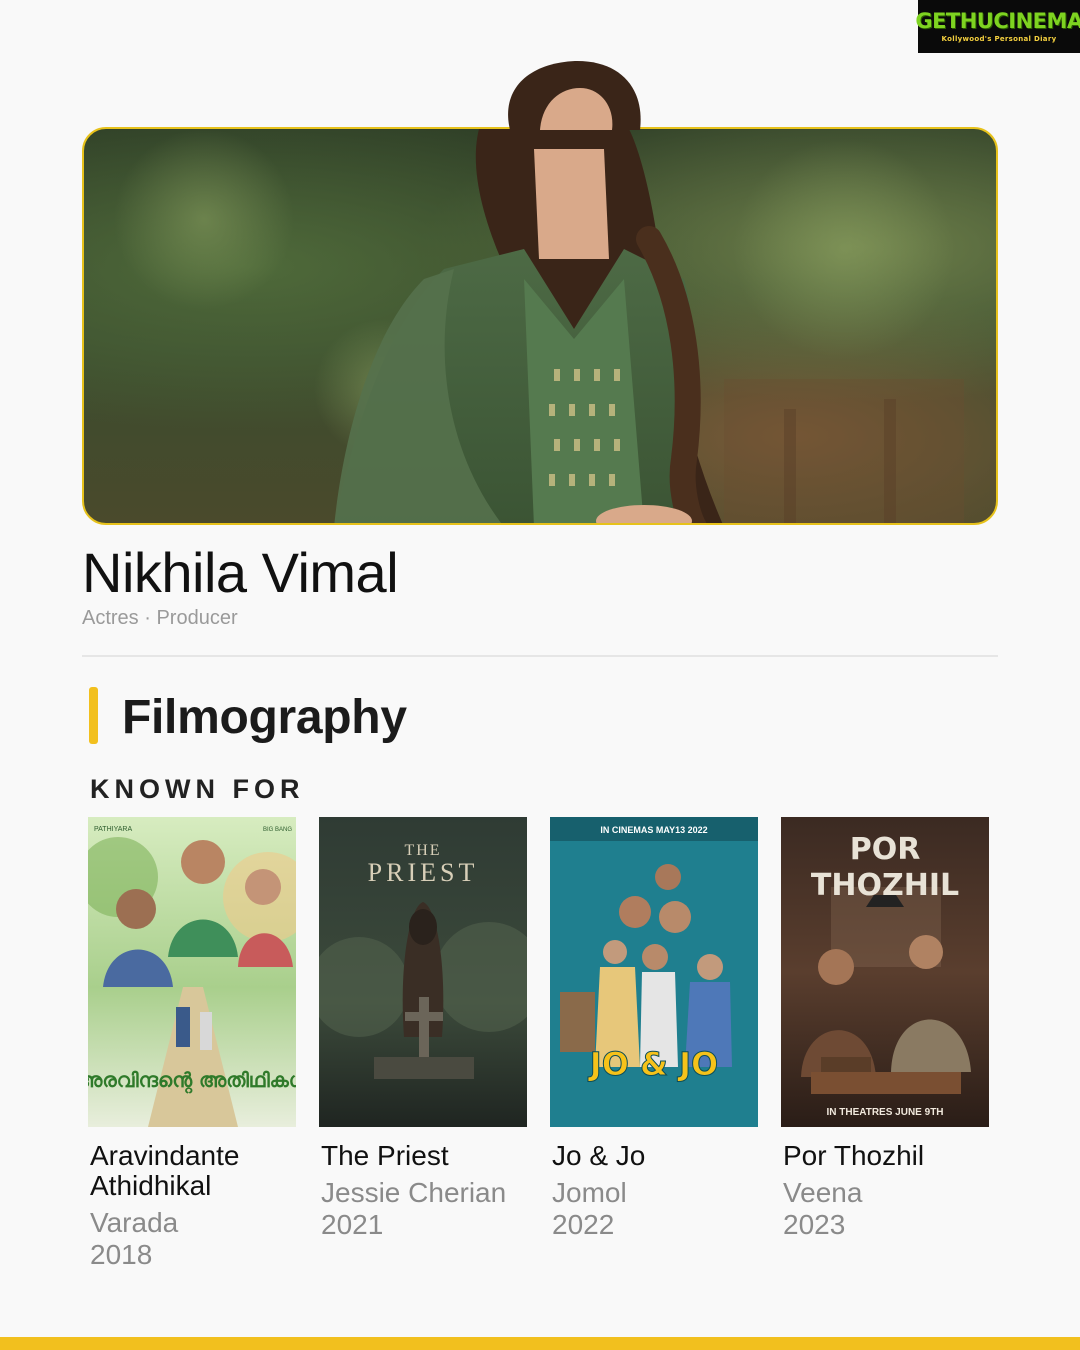  Describe the element at coordinates (540, 1343) in the screenshot. I see `bottom-accent-bar` at that location.